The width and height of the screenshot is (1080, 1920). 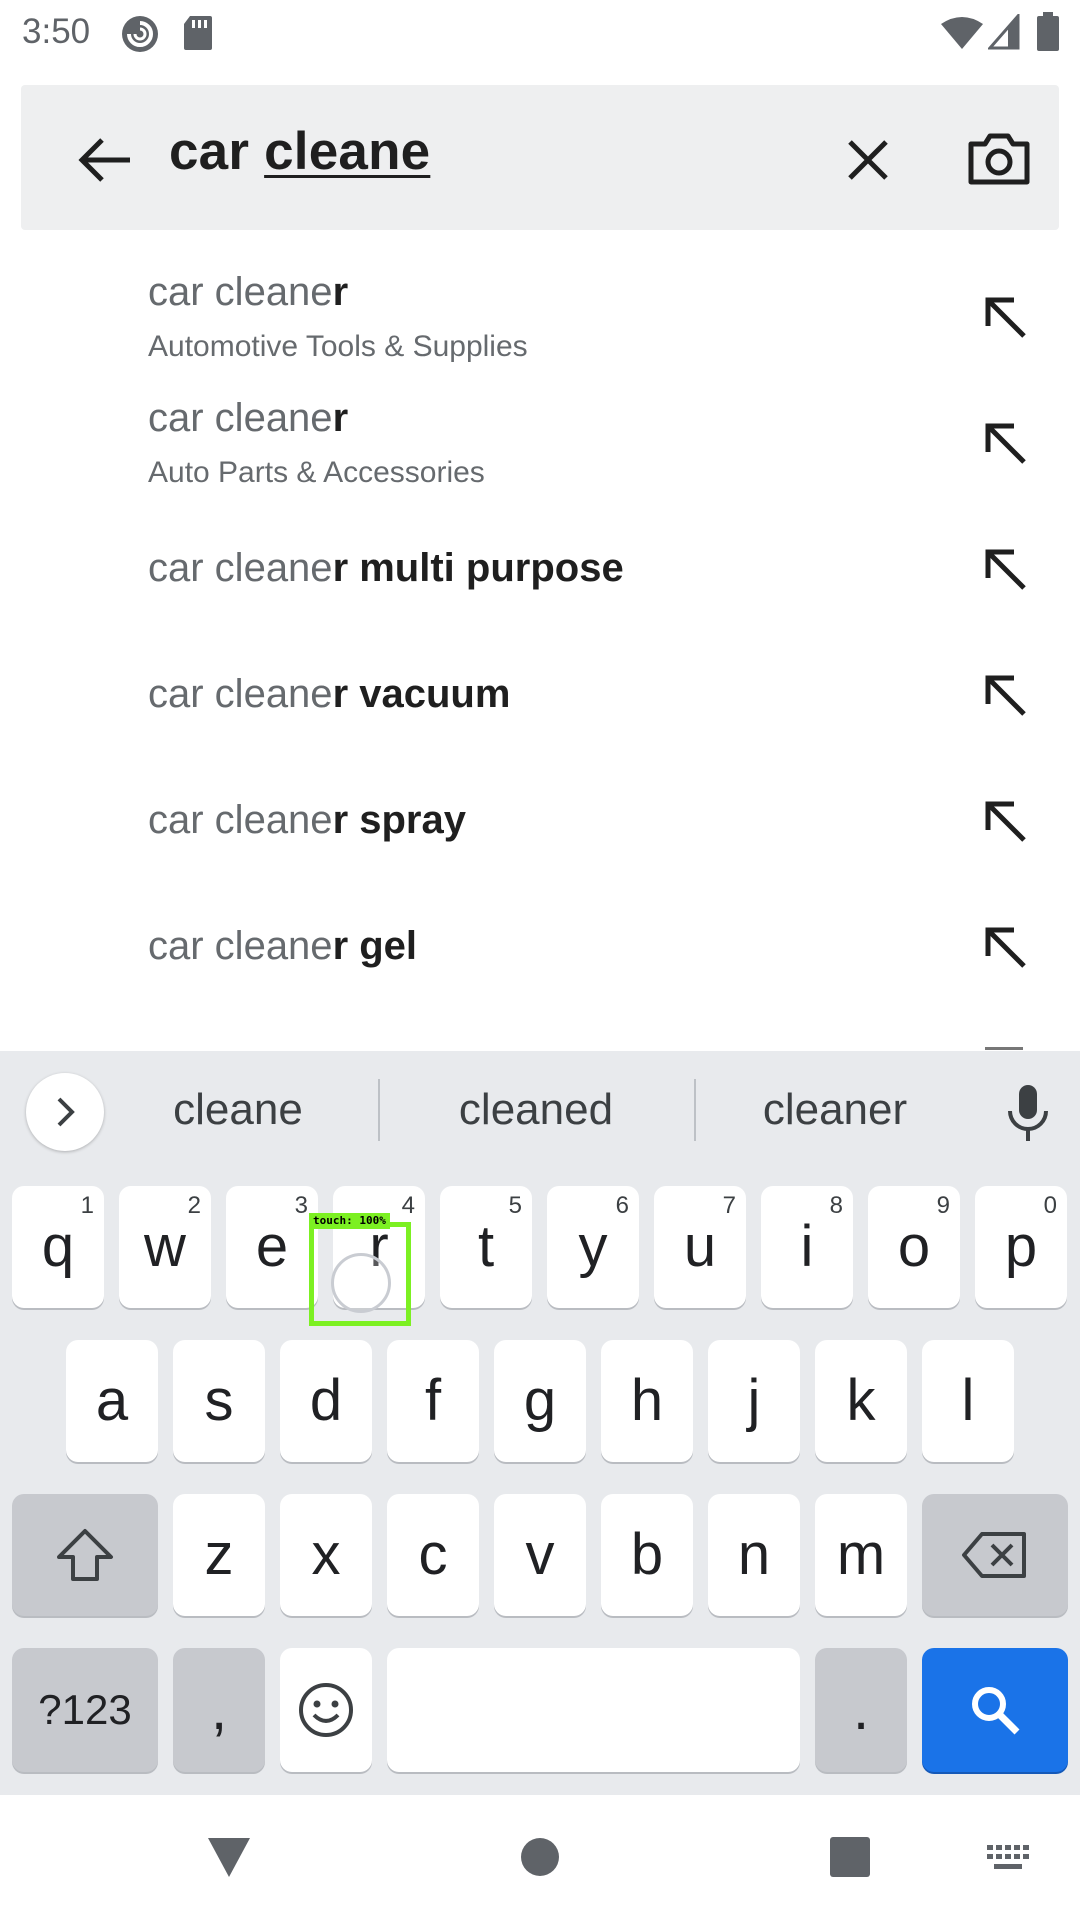 I want to click on shift-icon, so click(x=85, y=1555).